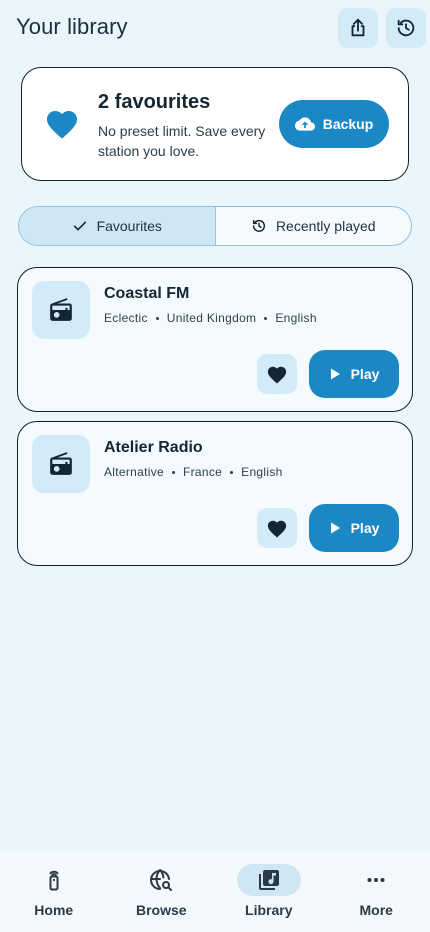  Describe the element at coordinates (72, 26) in the screenshot. I see `page-title: Your library` at that location.